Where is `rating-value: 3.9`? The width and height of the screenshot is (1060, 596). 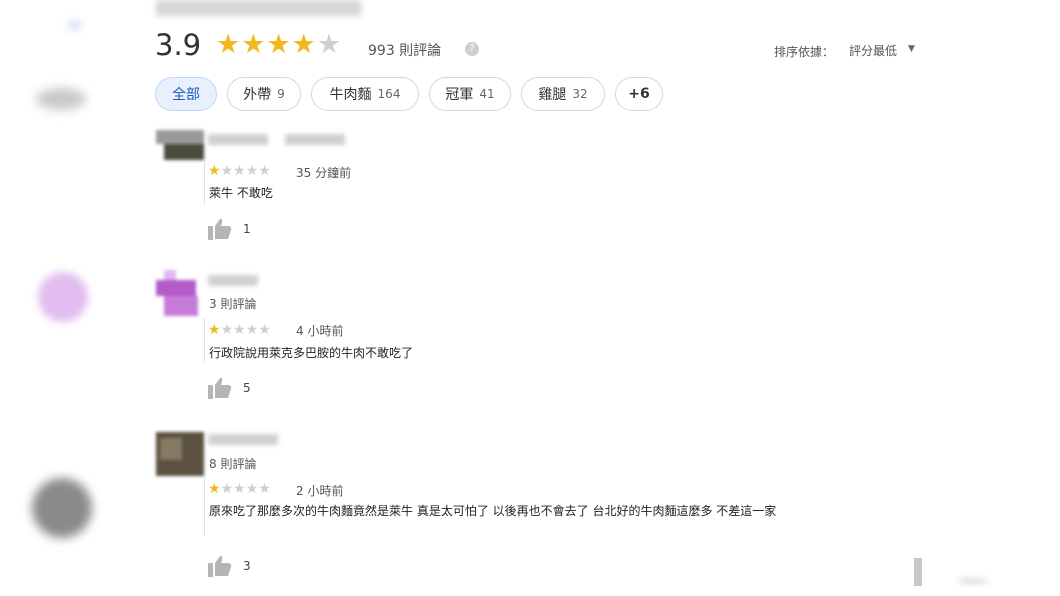
rating-value: 3.9 is located at coordinates (178, 45).